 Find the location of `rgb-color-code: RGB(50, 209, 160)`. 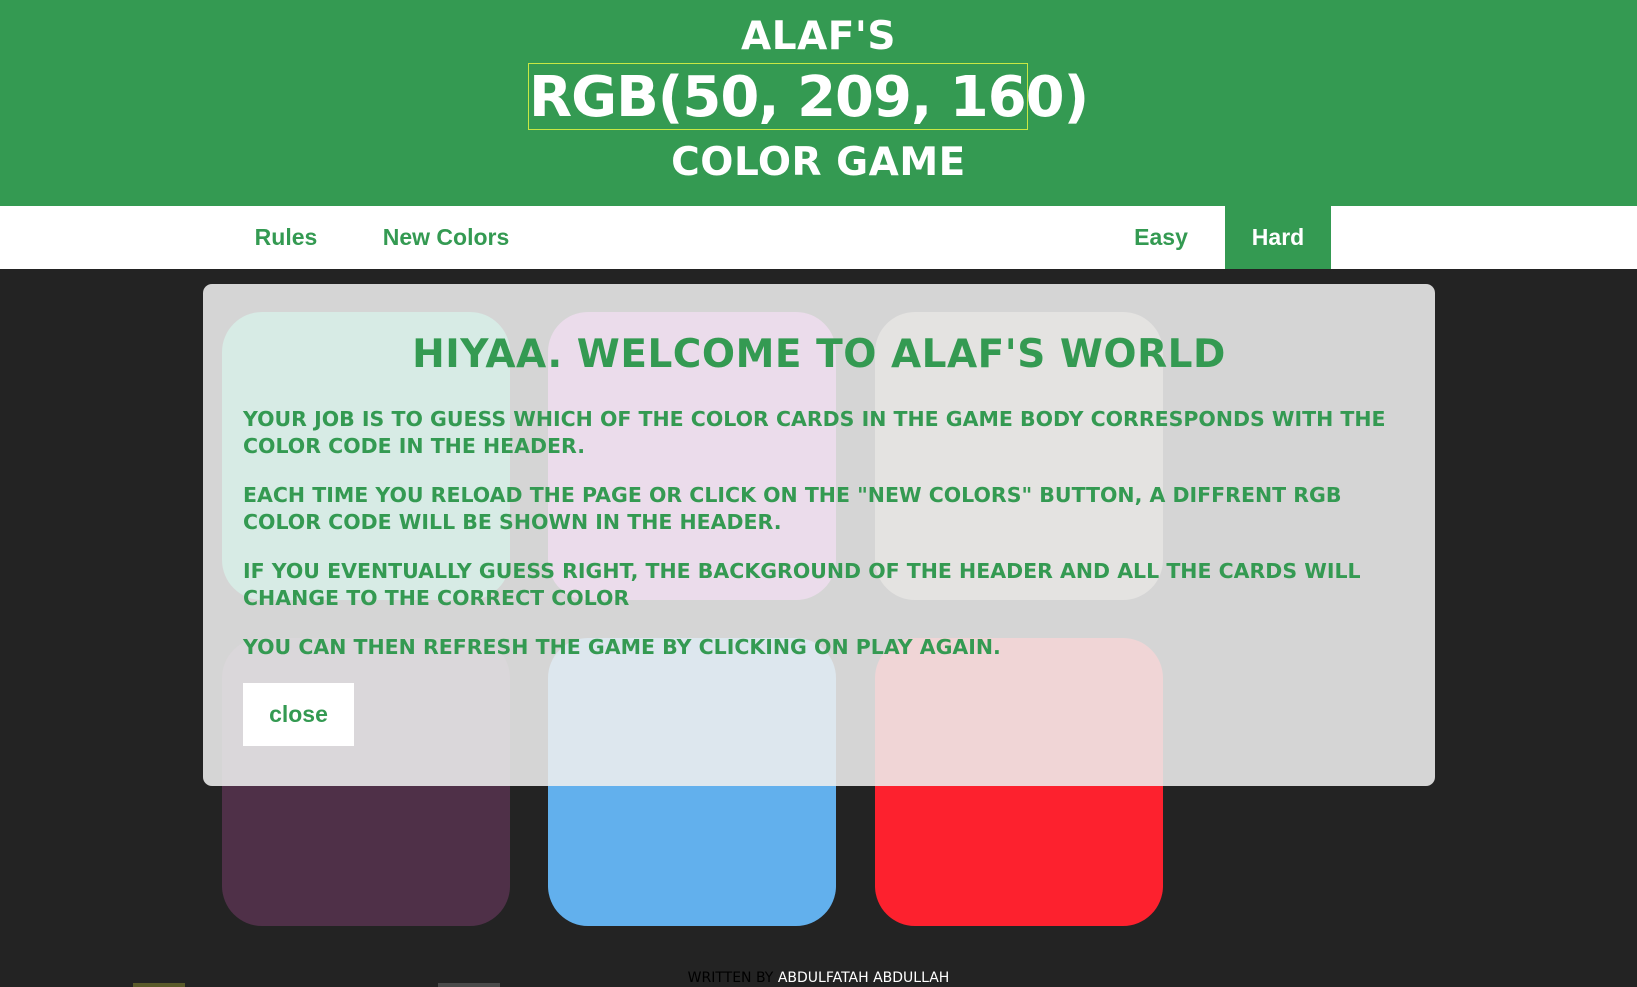

rgb-color-code: RGB(50, 209, 160) is located at coordinates (808, 96).